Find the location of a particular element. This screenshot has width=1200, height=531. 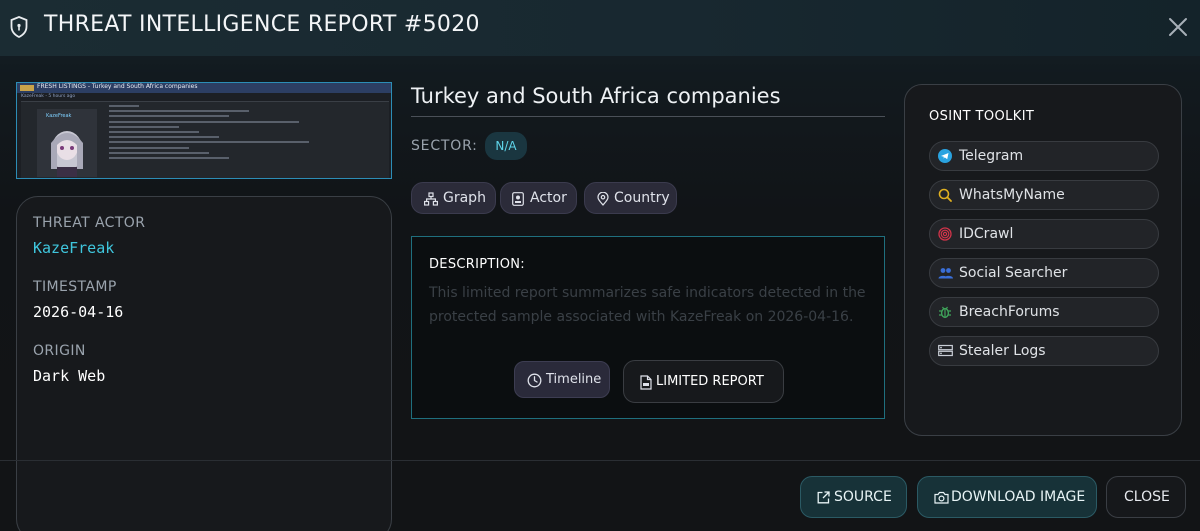

avatar-icon is located at coordinates (67, 143).